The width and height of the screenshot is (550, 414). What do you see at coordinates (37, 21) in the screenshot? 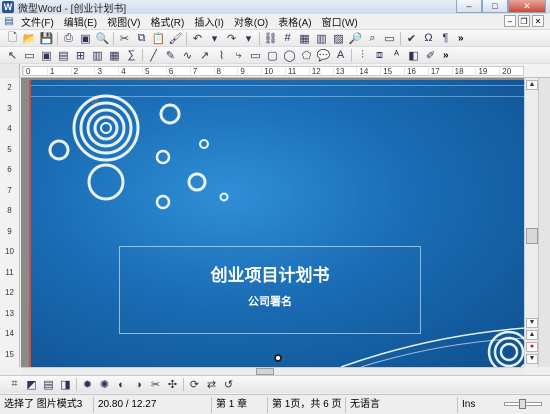
I see `menu-file: 文件(F)` at bounding box center [37, 21].